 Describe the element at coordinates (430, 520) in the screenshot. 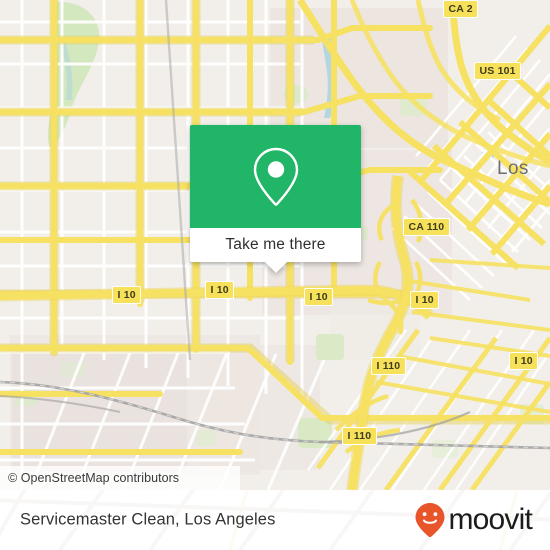

I see `moovit-smiley-pin-icon` at that location.